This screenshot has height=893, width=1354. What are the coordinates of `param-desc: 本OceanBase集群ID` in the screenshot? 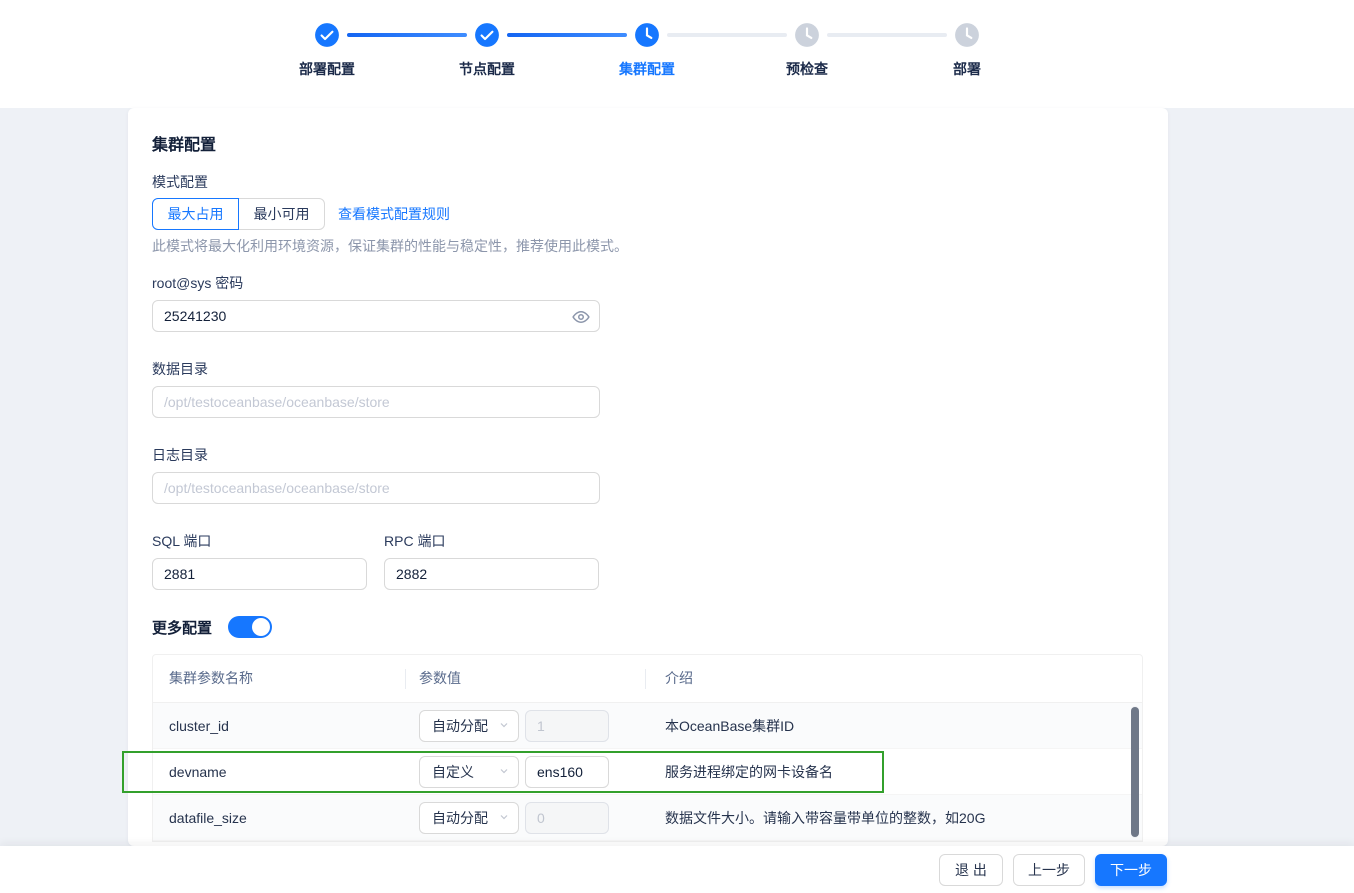 It's located at (730, 725).